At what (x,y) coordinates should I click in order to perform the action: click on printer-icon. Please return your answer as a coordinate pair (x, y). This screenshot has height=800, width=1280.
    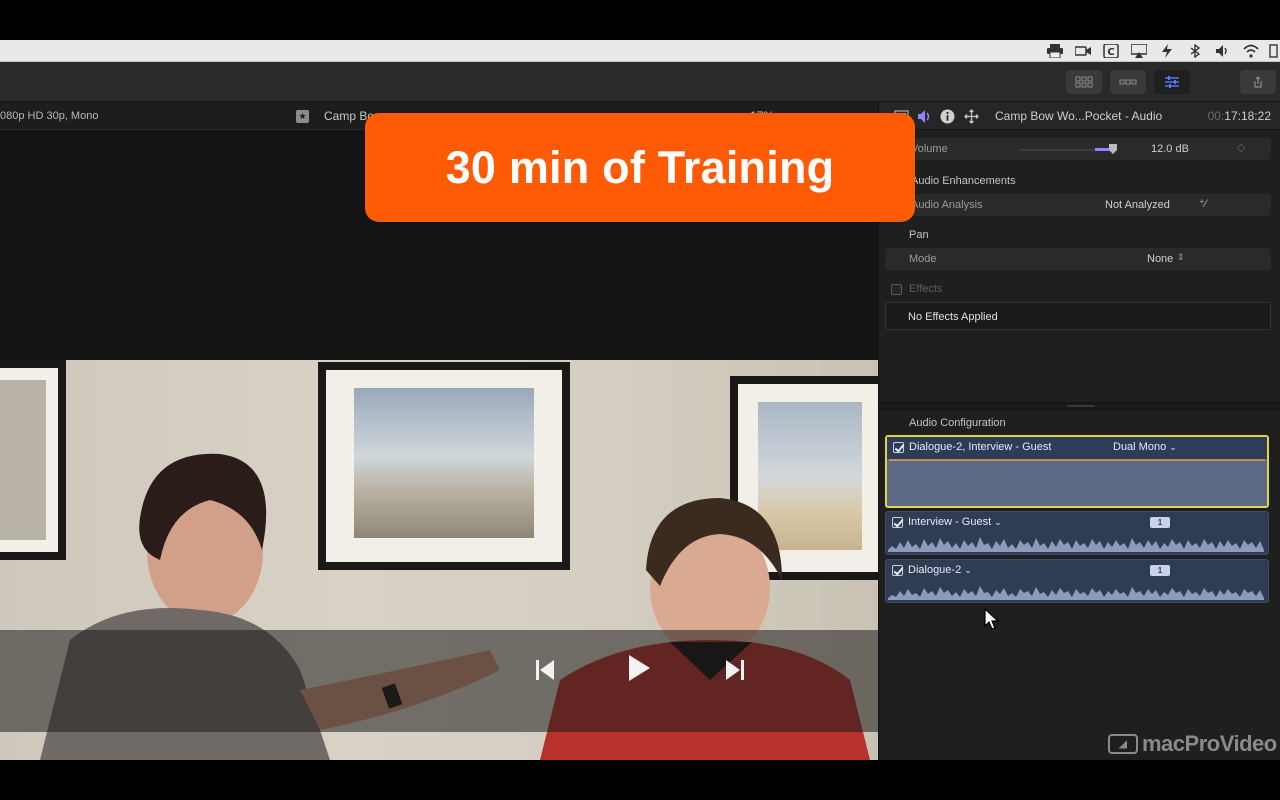
    Looking at the image, I should click on (1055, 51).